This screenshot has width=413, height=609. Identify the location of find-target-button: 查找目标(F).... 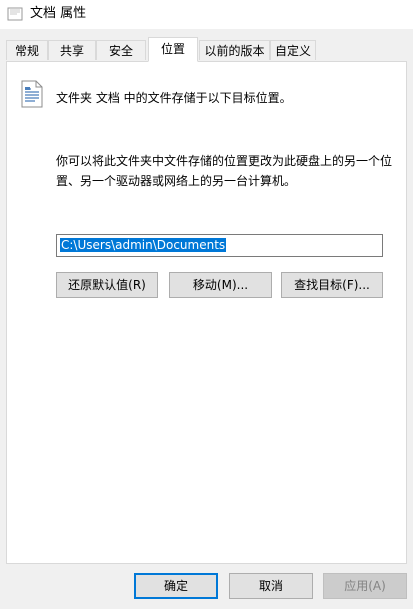
(332, 285).